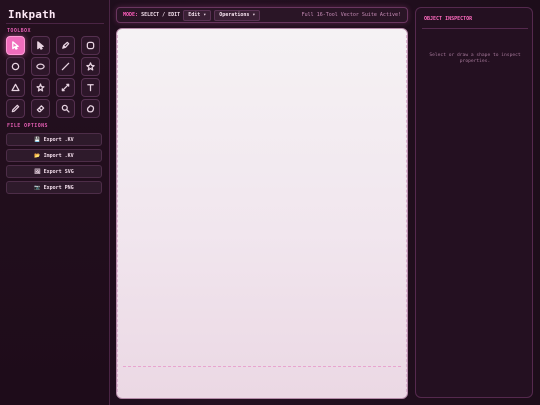 The height and width of the screenshot is (405, 540). I want to click on tool-zoom, so click(65, 108).